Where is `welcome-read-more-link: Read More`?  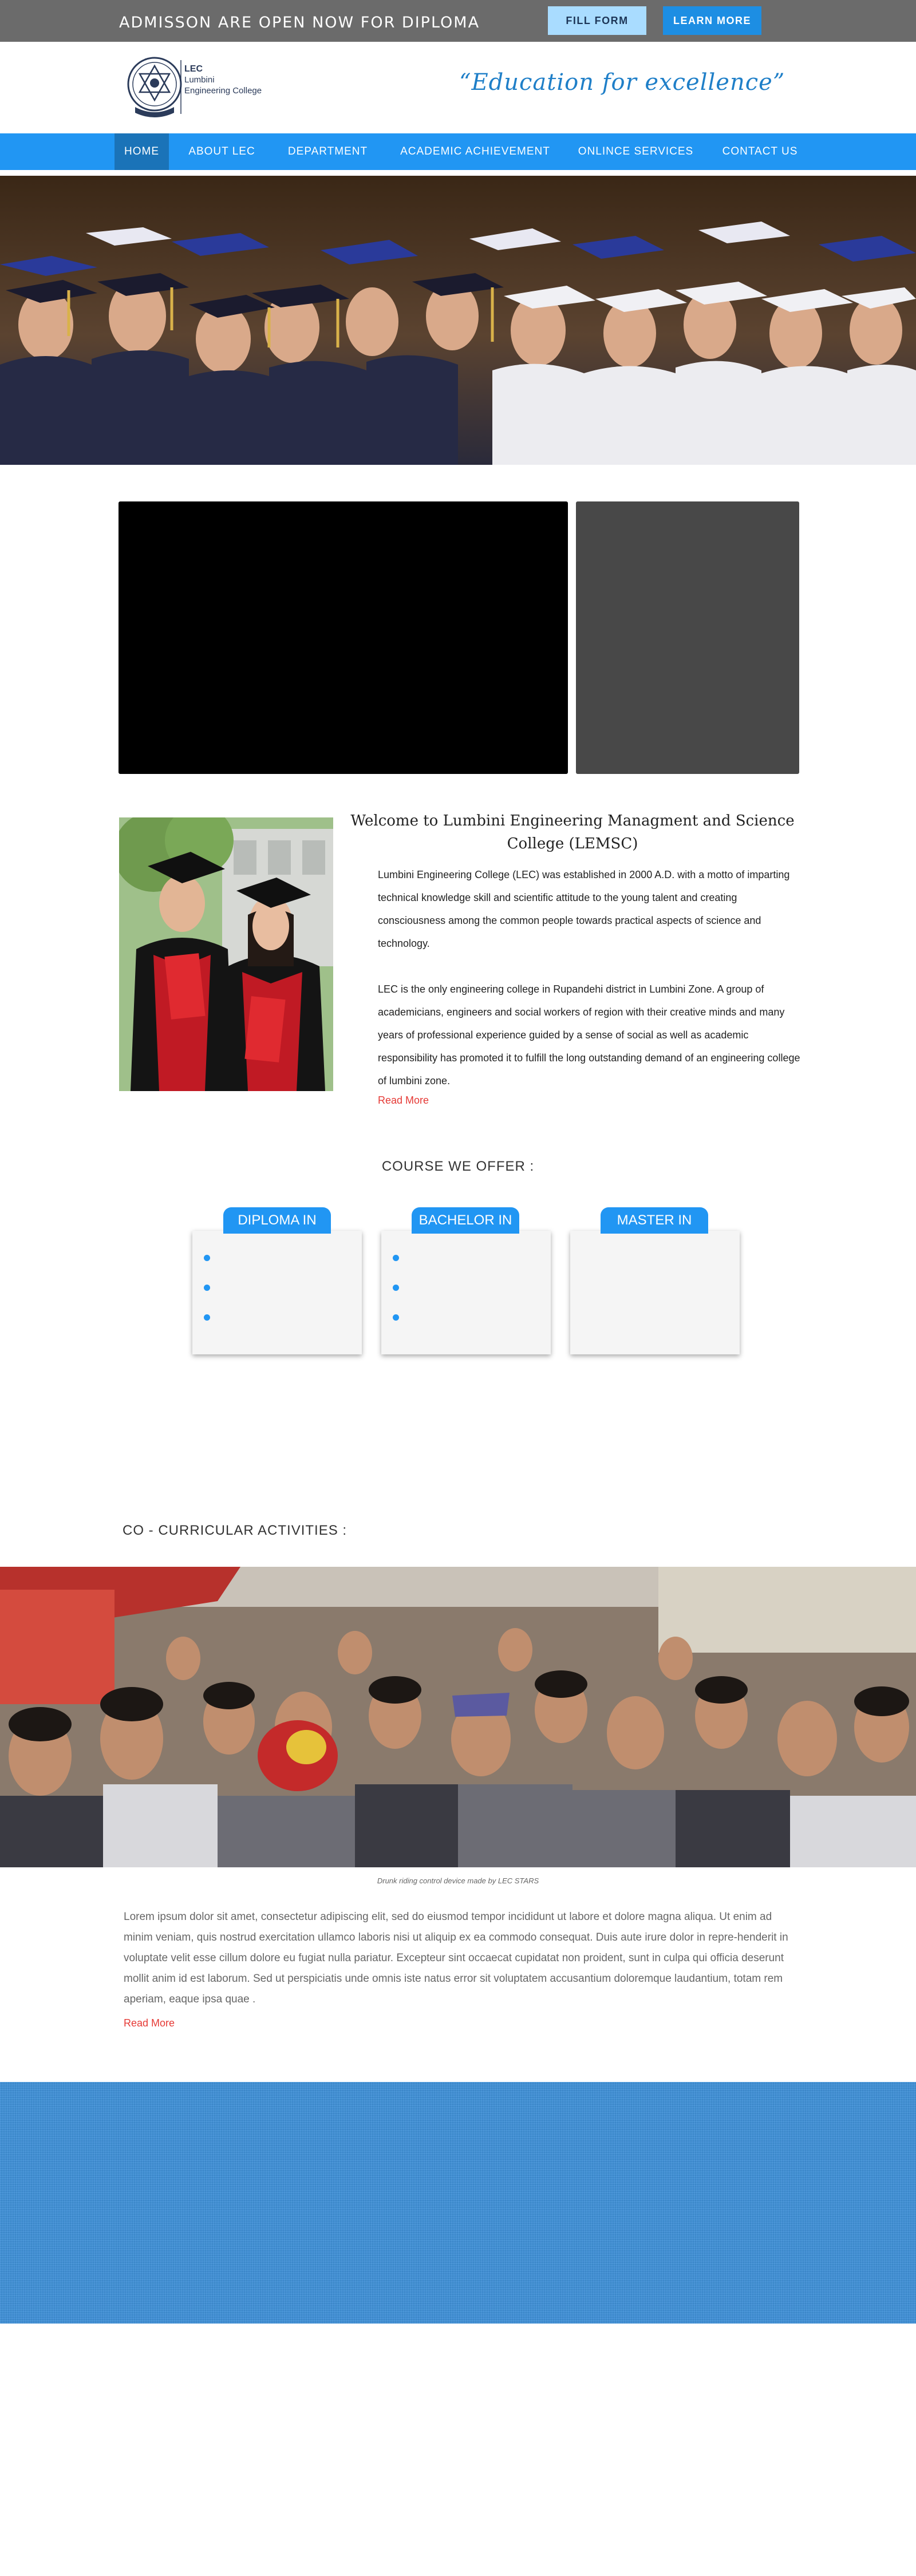 welcome-read-more-link: Read More is located at coordinates (404, 1101).